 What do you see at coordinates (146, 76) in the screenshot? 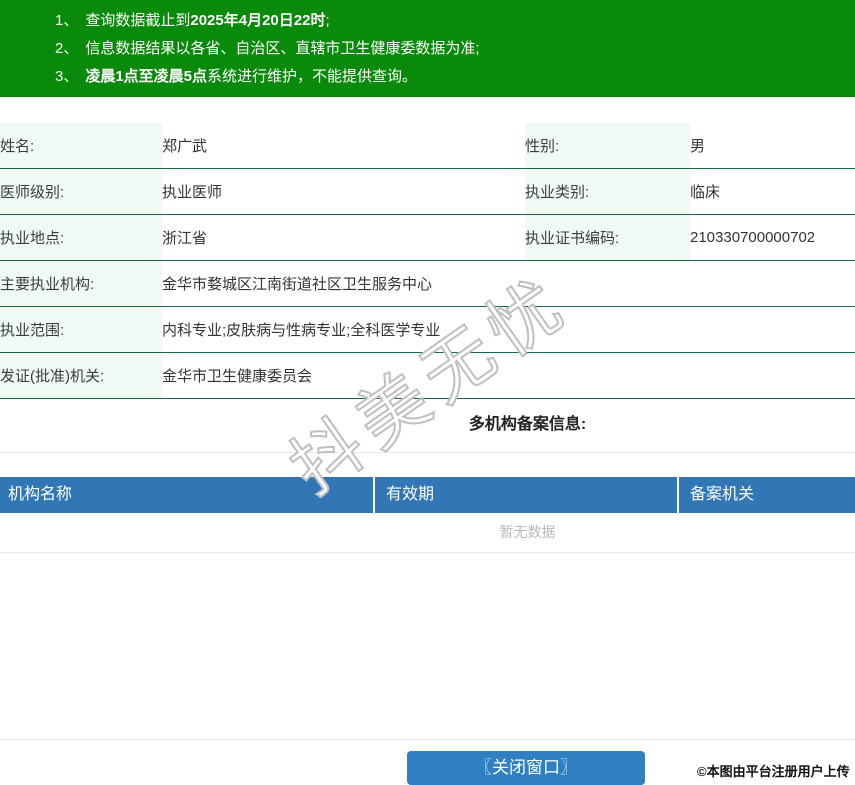
I see `notice-text-bold: 凌晨1点至凌晨5点` at bounding box center [146, 76].